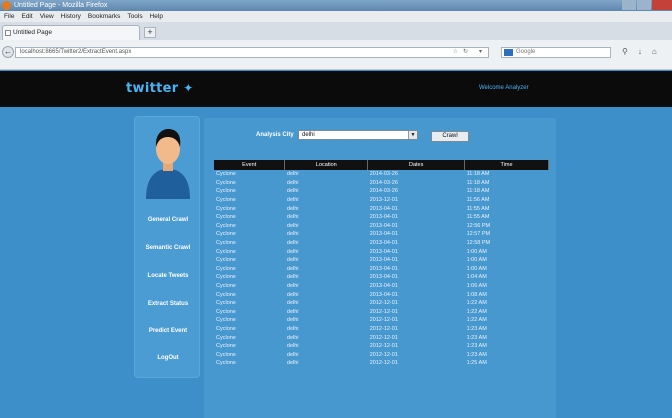  I want to click on search-engine-icon, so click(508, 52).